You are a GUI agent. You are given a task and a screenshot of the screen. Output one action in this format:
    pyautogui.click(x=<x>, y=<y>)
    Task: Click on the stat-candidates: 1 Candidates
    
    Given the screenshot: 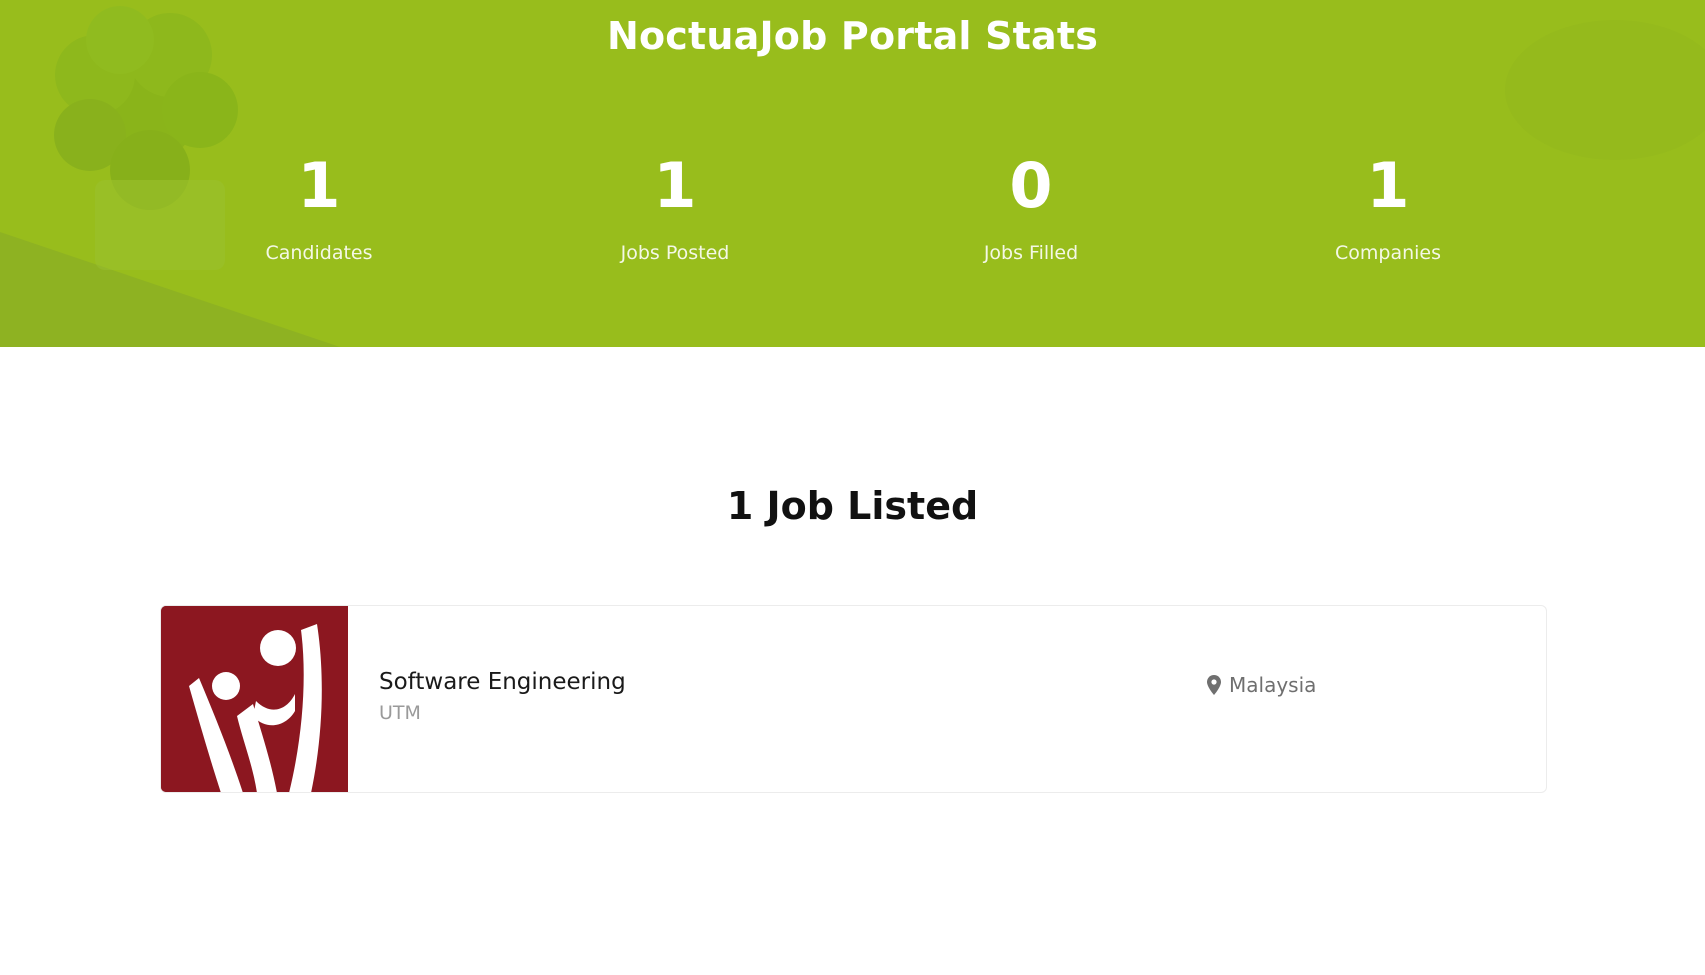 What is the action you would take?
    pyautogui.click(x=319, y=204)
    